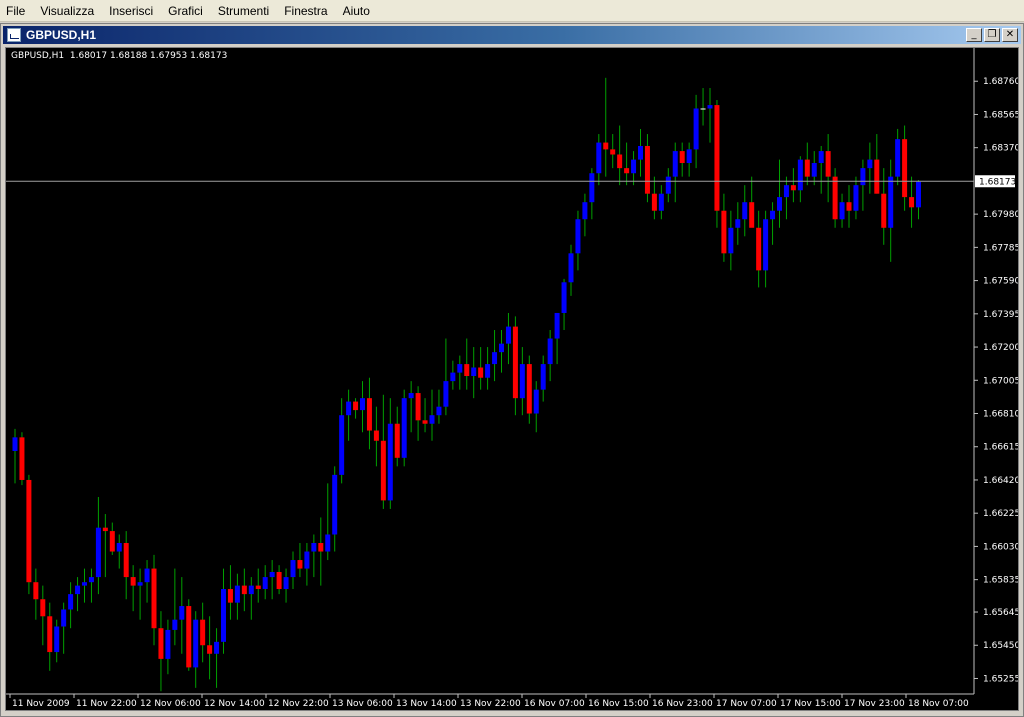 This screenshot has height=717, width=1024. Describe the element at coordinates (554, 704) in the screenshot. I see `time-tick-label: 16 Nov 07:00` at that location.